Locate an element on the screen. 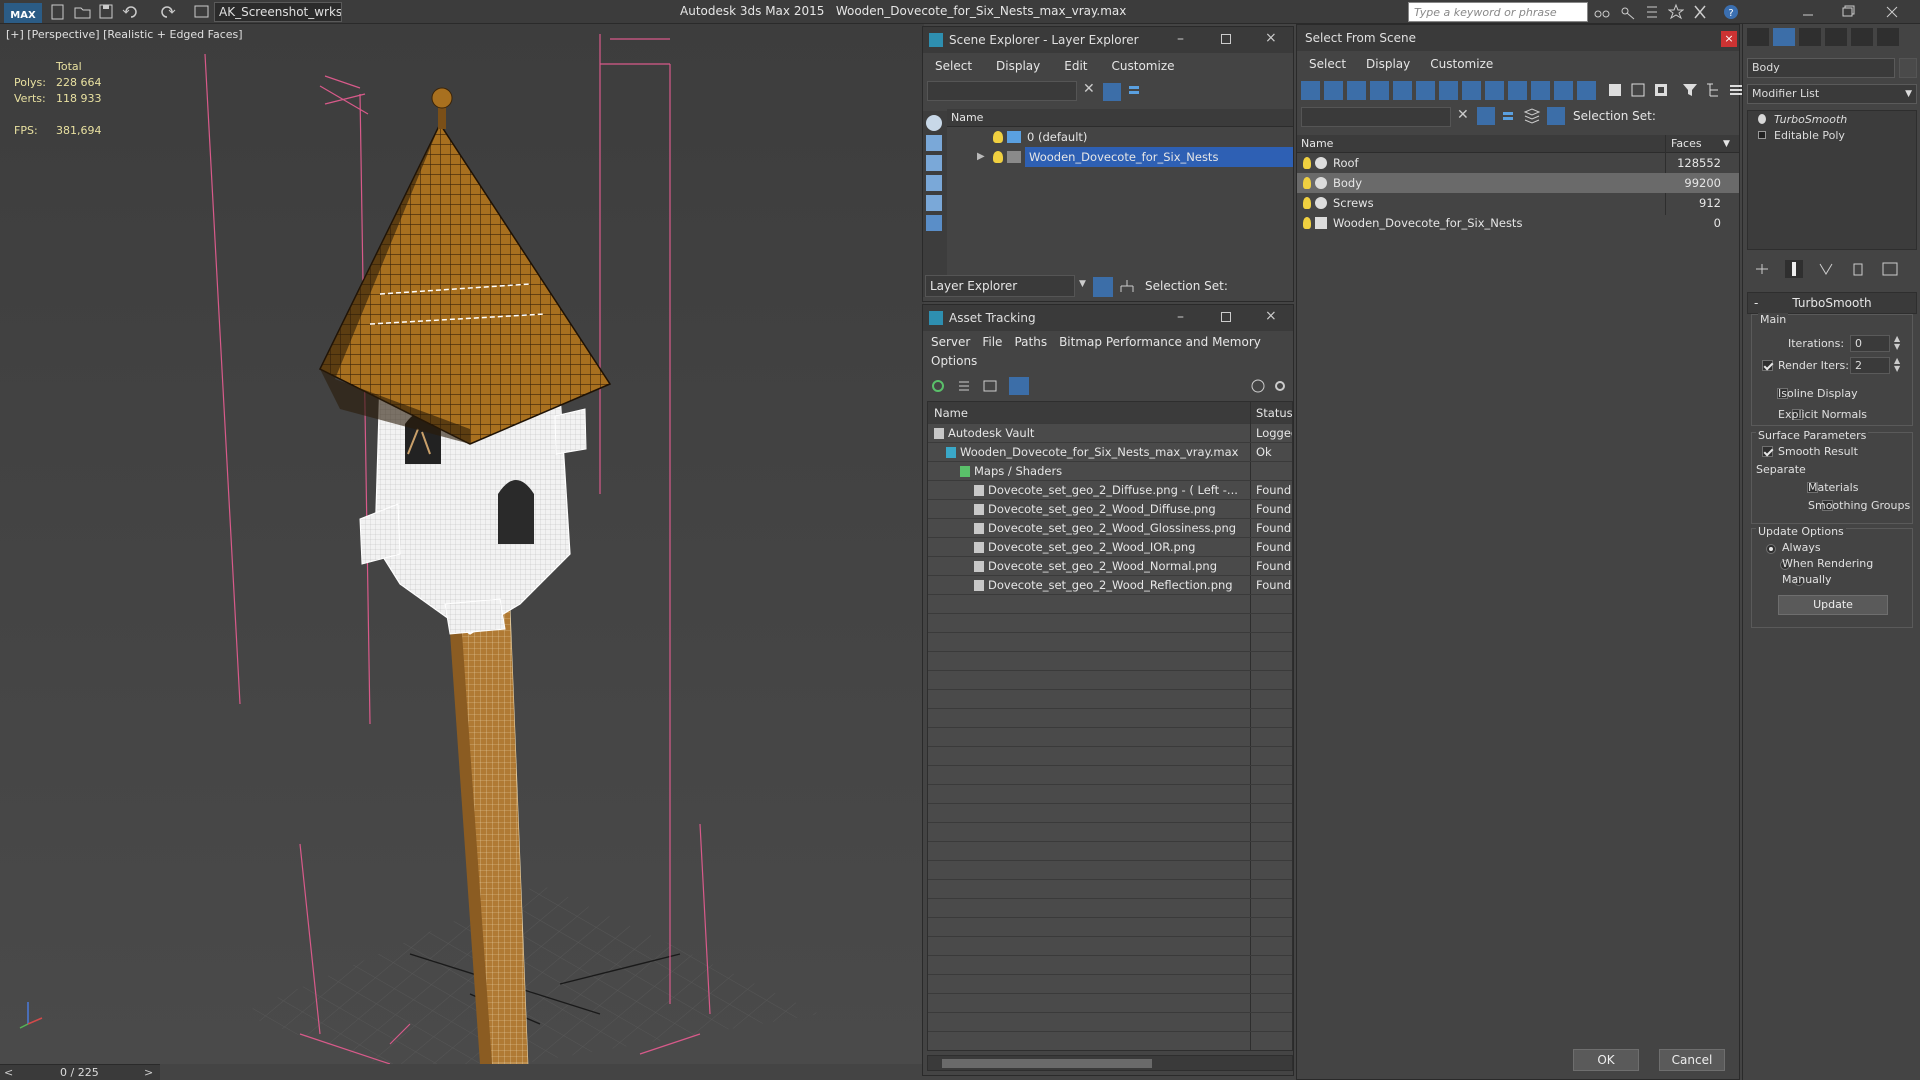 The height and width of the screenshot is (1080, 1920). show-end-result-icon is located at coordinates (1794, 269).